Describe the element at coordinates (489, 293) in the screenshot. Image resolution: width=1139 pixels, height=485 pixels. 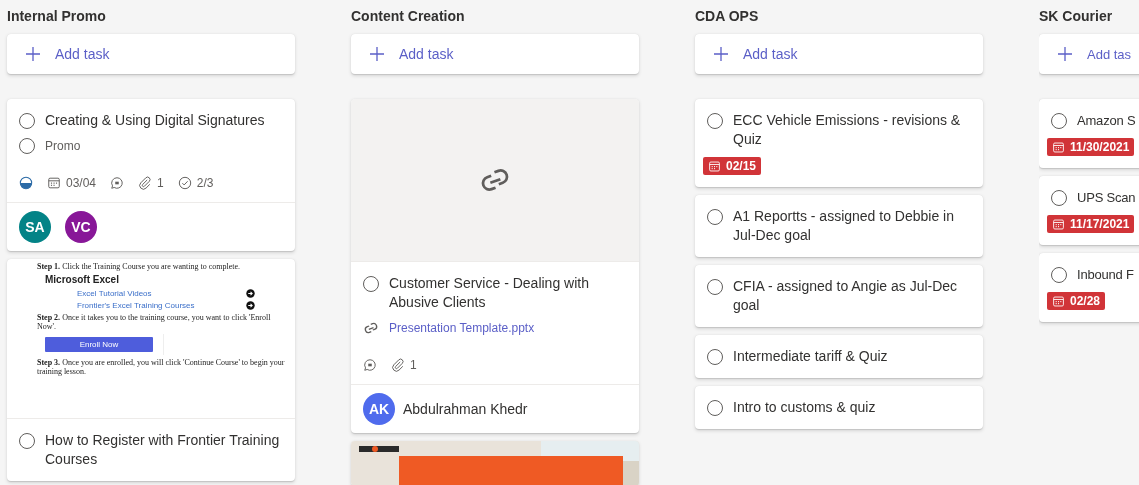
I see `task-title: Customer Service - Dealing with Abusive Clients` at that location.